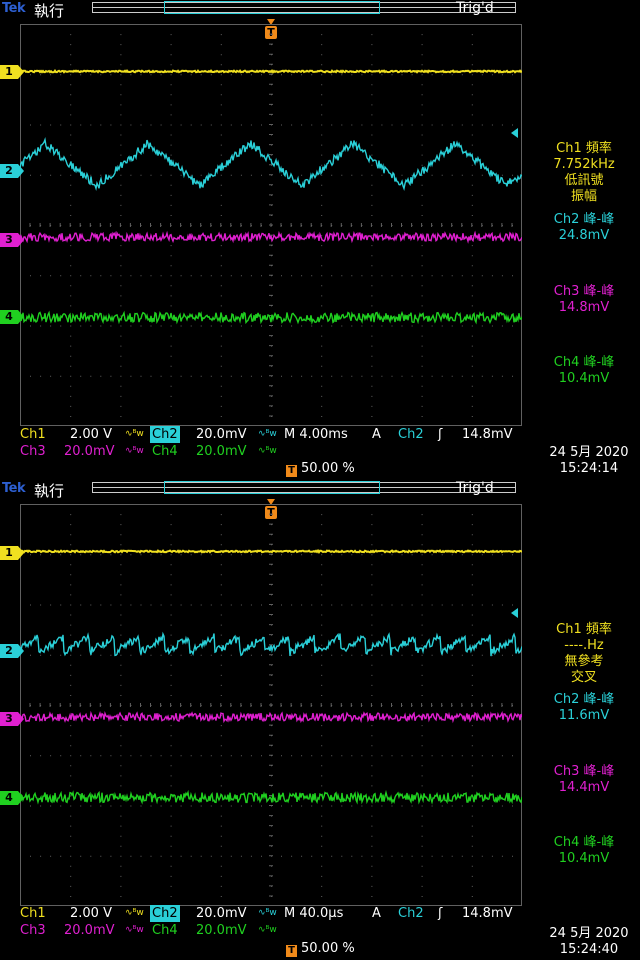  Describe the element at coordinates (584, 180) in the screenshot. I see `ch1-meas-note1: 低訊號` at that location.